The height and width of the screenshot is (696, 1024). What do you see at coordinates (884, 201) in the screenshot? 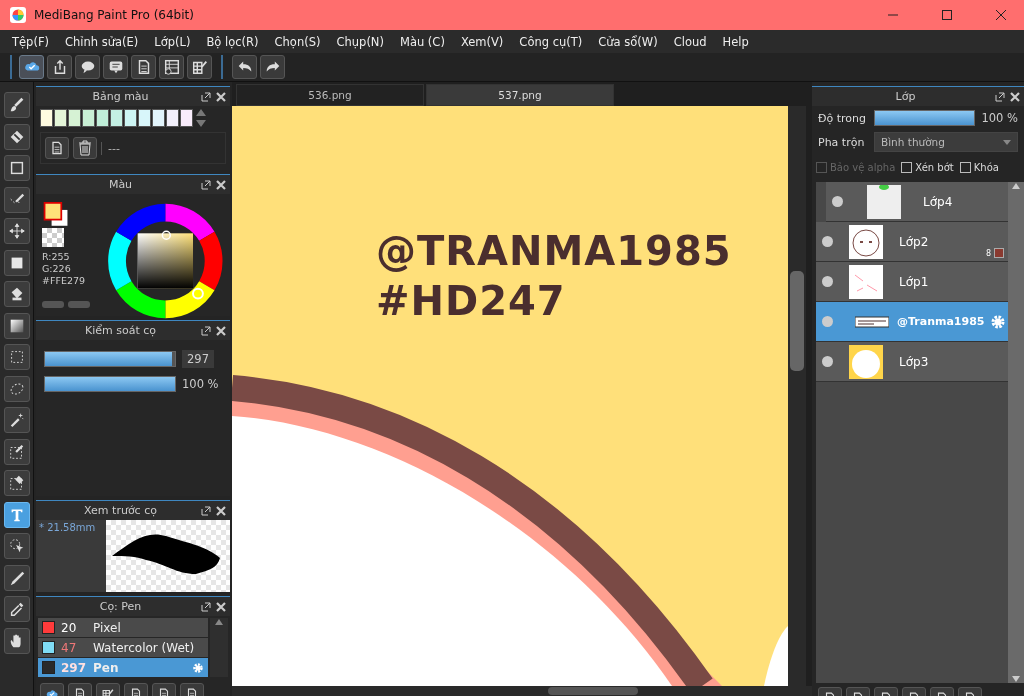
I see `layer-thumbnail` at bounding box center [884, 201].